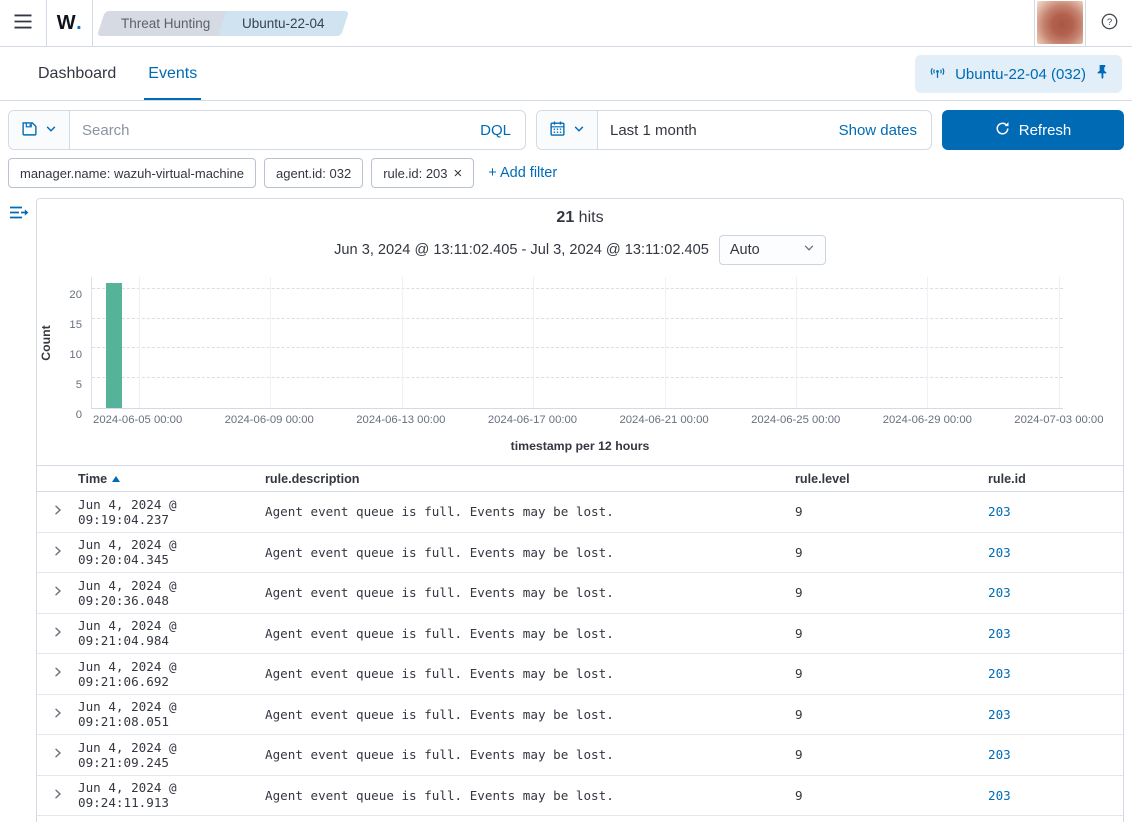  What do you see at coordinates (29, 130) in the screenshot?
I see `save-icon` at bounding box center [29, 130].